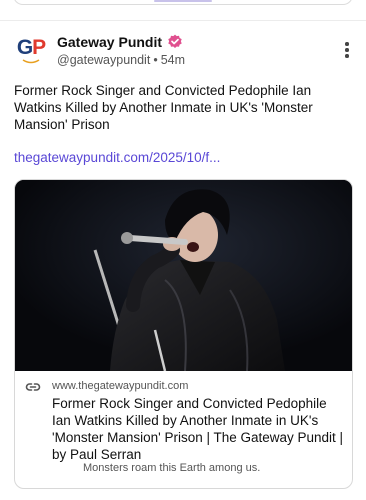 The image size is (366, 500). I want to click on logo-swoosh-icon, so click(31, 61).